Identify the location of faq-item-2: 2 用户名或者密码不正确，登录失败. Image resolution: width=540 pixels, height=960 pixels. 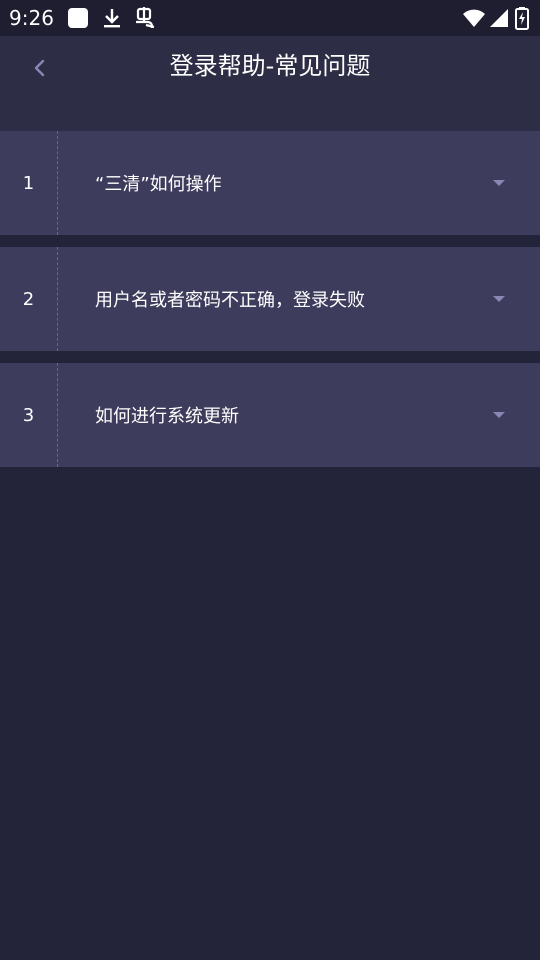
(270, 299).